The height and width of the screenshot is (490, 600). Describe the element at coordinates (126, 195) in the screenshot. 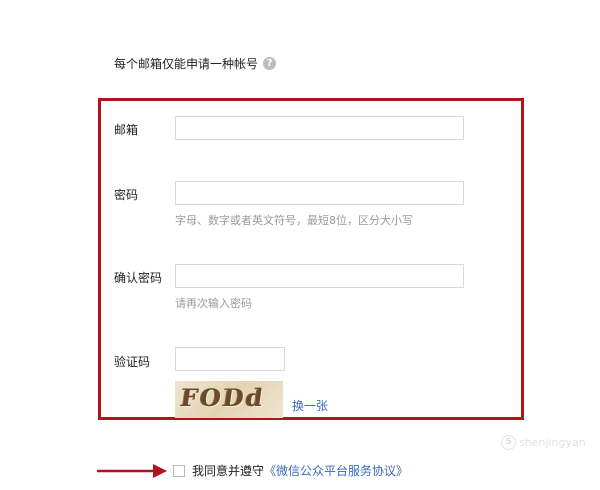

I see `password-label: 密码` at that location.